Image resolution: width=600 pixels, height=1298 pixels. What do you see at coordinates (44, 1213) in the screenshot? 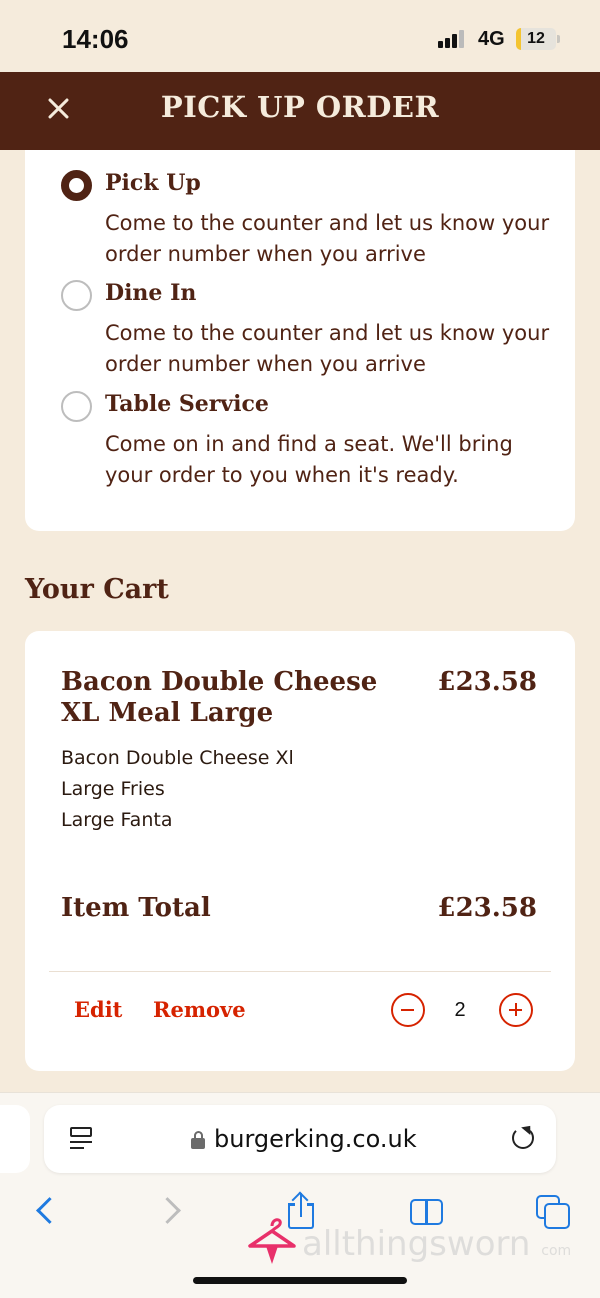
I see `back-icon` at bounding box center [44, 1213].